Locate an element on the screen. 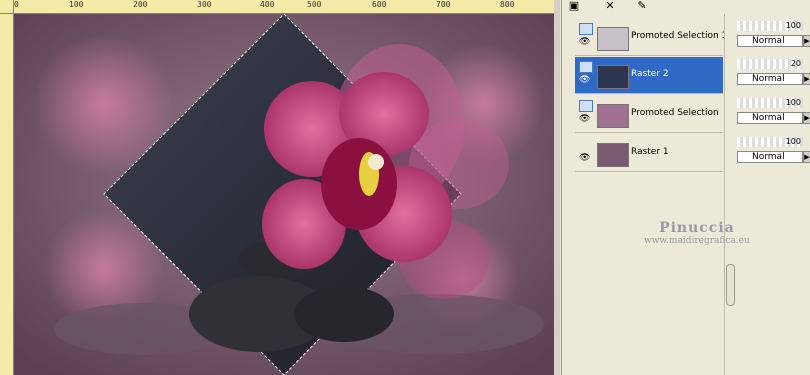  scroll-thumb is located at coordinates (730, 285).